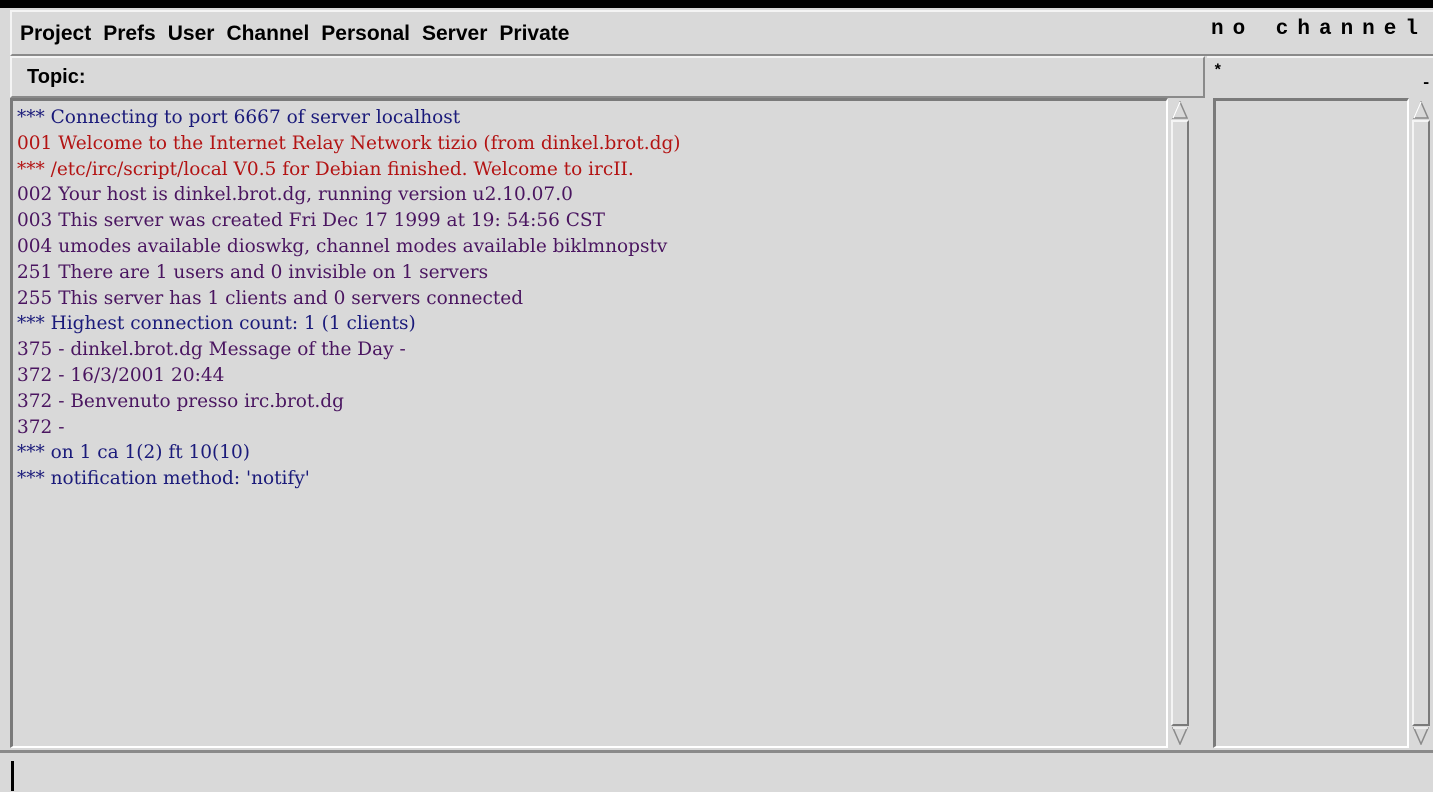 Image resolution: width=1433 pixels, height=792 pixels. What do you see at coordinates (1421, 110) in the screenshot?
I see `nick-scroll-up-arrow-icon` at bounding box center [1421, 110].